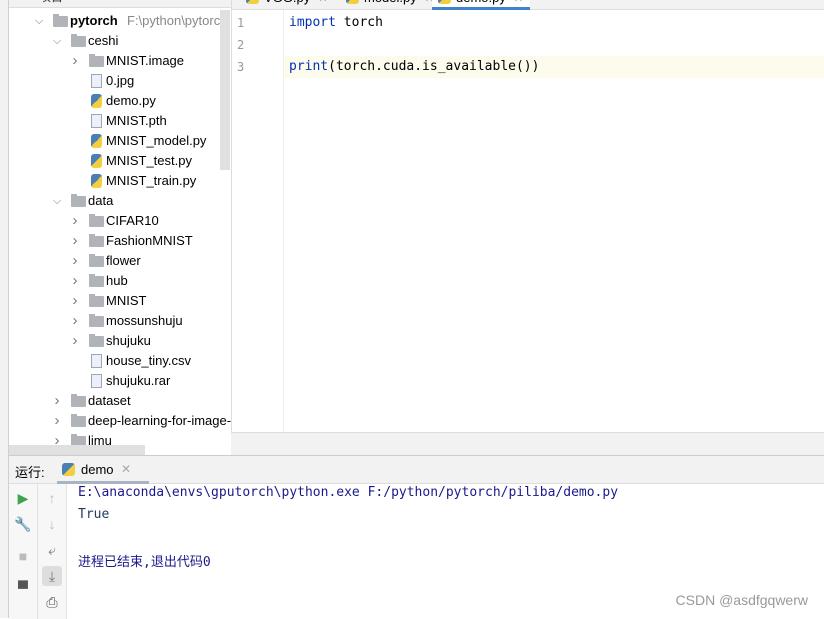 The image size is (824, 619). What do you see at coordinates (144, 320) in the screenshot?
I see `tree-item-label: mossunshuju` at bounding box center [144, 320].